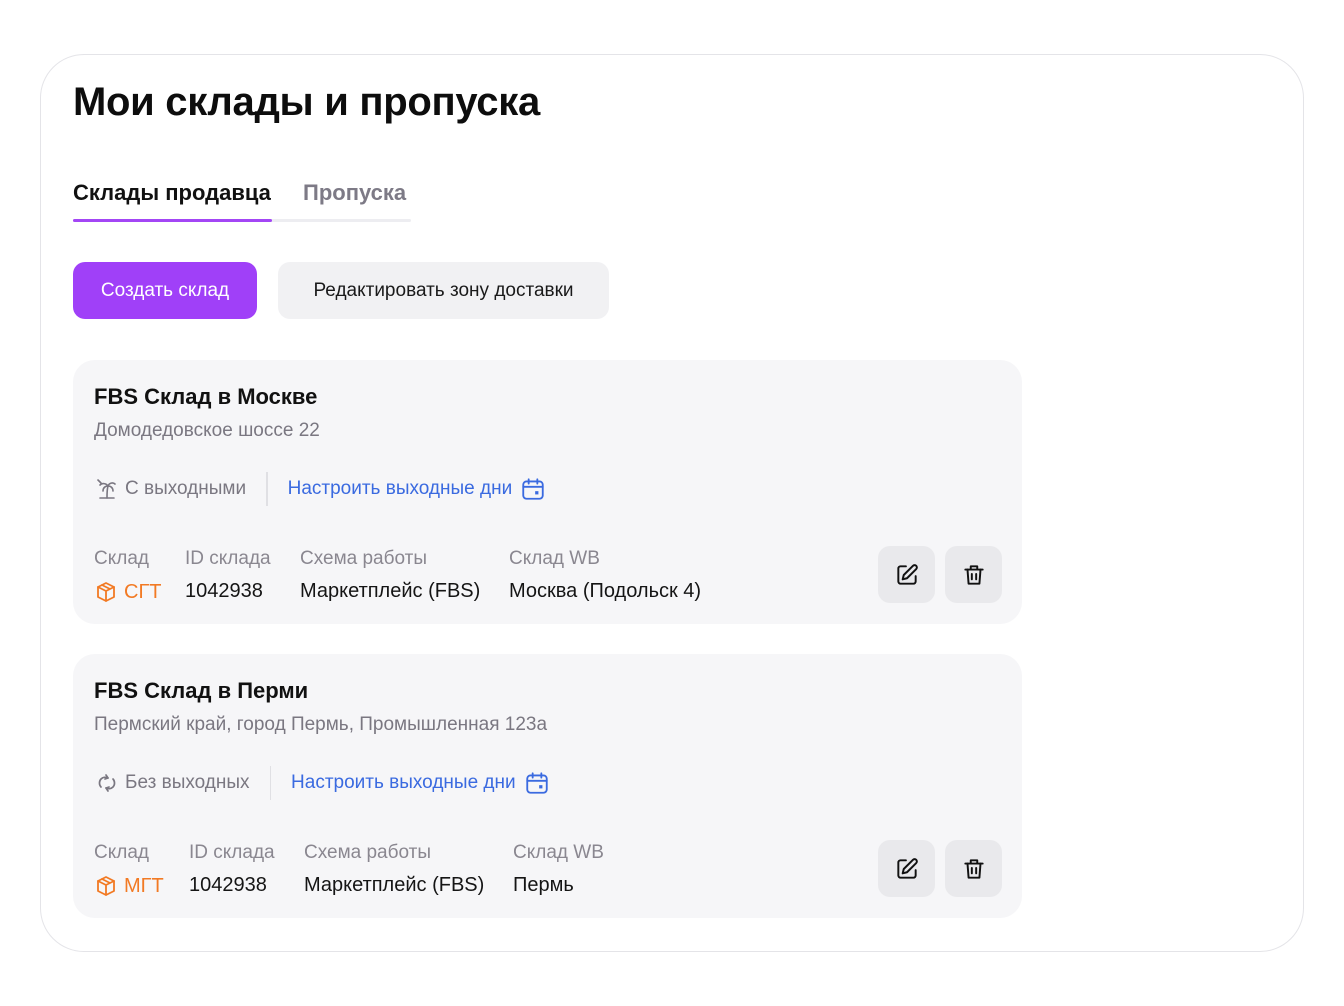 The height and width of the screenshot is (1006, 1344). I want to click on schedule-row: С выходными Настроить выходные дни, so click(320, 489).